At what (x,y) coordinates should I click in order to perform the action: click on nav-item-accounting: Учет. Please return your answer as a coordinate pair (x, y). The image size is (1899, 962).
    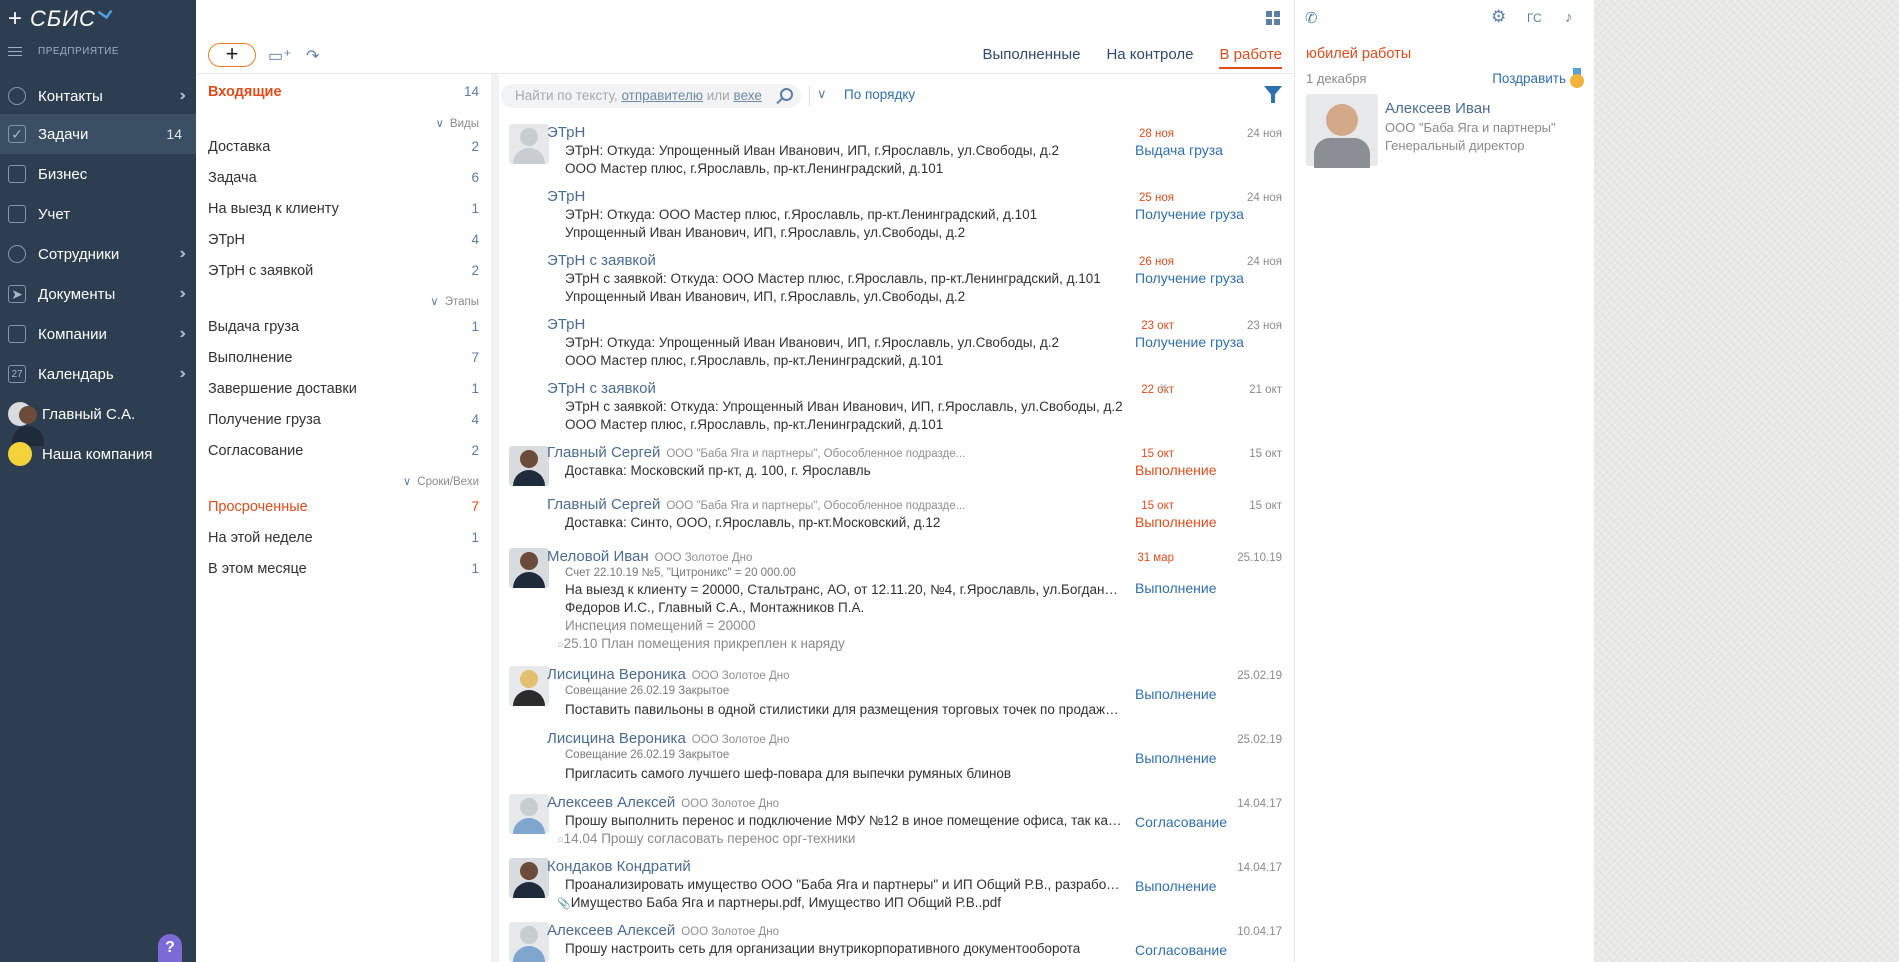
    Looking at the image, I should click on (98, 214).